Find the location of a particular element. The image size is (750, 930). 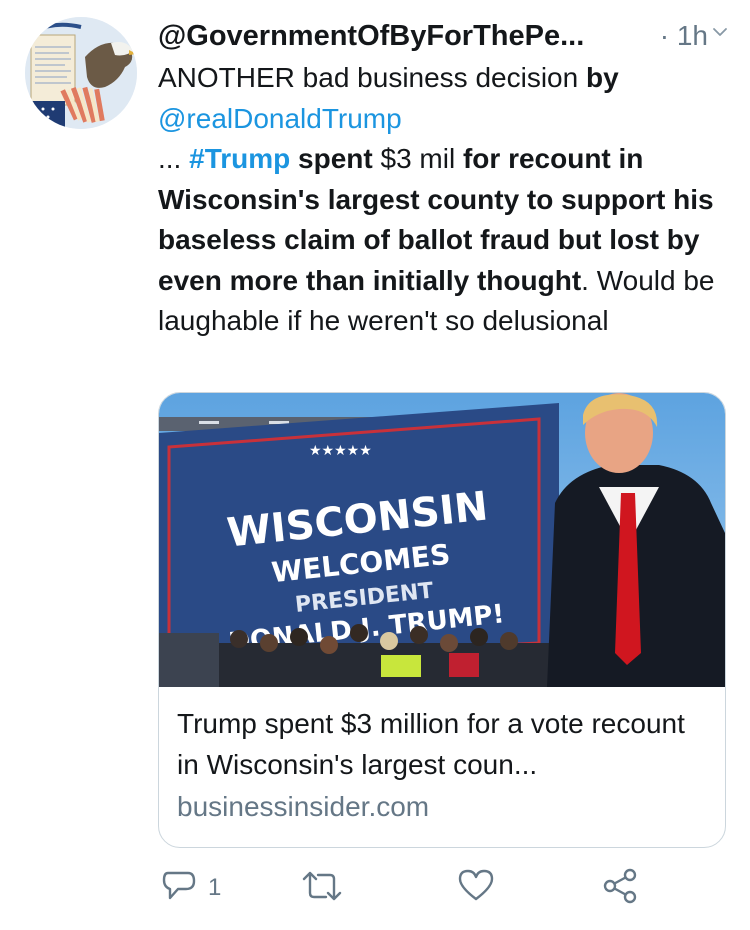

avatar-eagle-image is located at coordinates (81, 73).